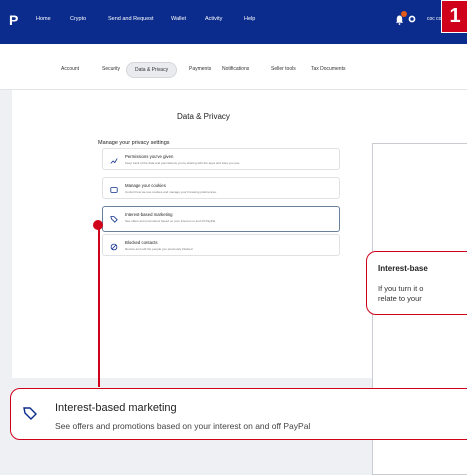 The width and height of the screenshot is (467, 475). I want to click on callout-zoom-title: Interest-based marketing, so click(116, 408).